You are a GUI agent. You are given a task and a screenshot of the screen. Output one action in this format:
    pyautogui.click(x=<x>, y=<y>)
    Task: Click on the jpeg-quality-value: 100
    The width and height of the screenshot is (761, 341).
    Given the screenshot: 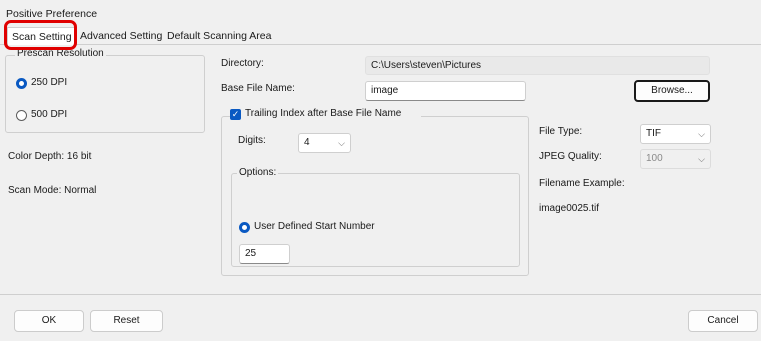 What is the action you would take?
    pyautogui.click(x=654, y=158)
    